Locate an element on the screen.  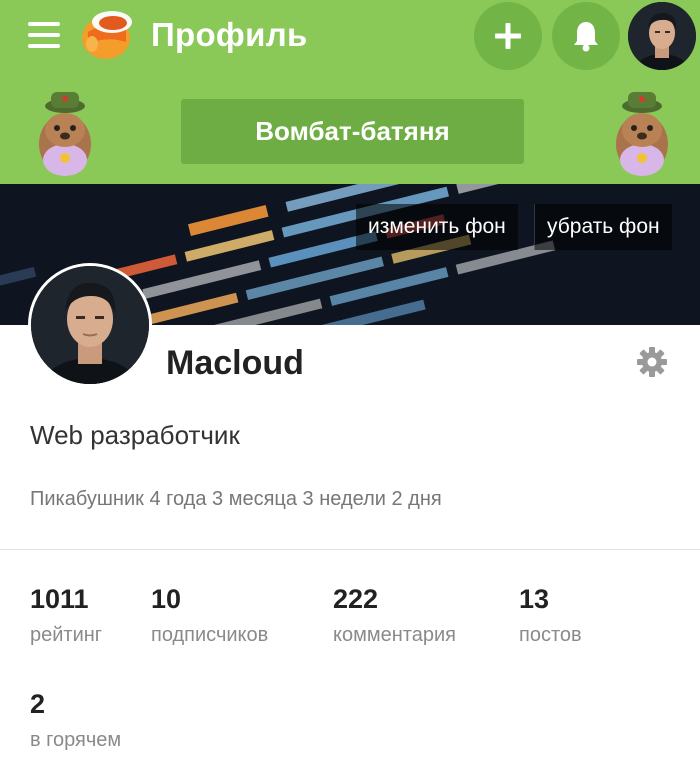
remove-background-button: убрать фон is located at coordinates (603, 227).